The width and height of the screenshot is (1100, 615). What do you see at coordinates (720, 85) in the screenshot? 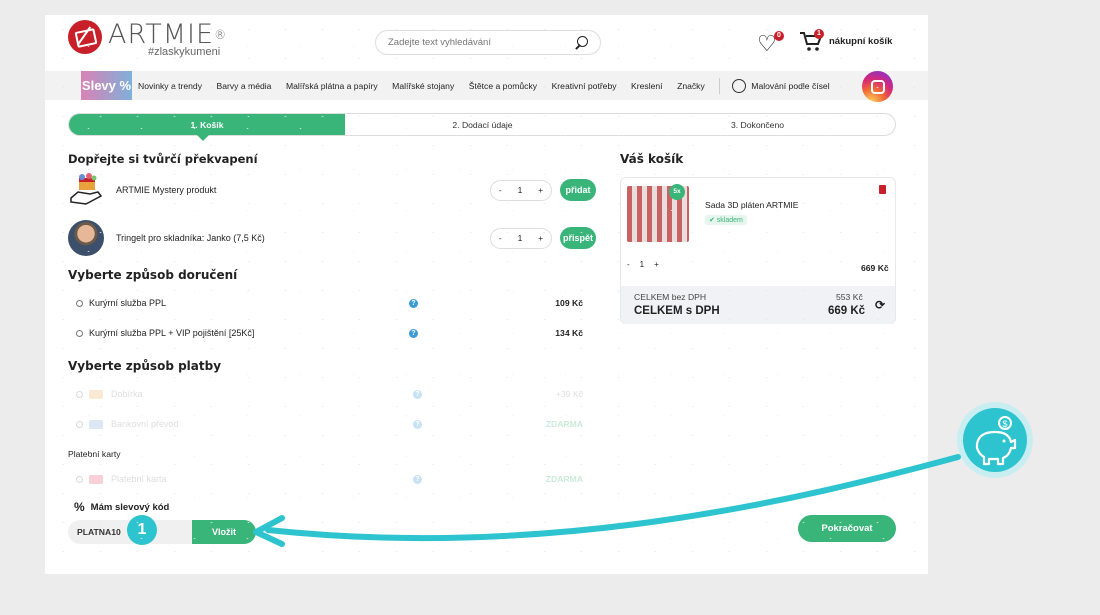
I see `nav-divider` at bounding box center [720, 85].